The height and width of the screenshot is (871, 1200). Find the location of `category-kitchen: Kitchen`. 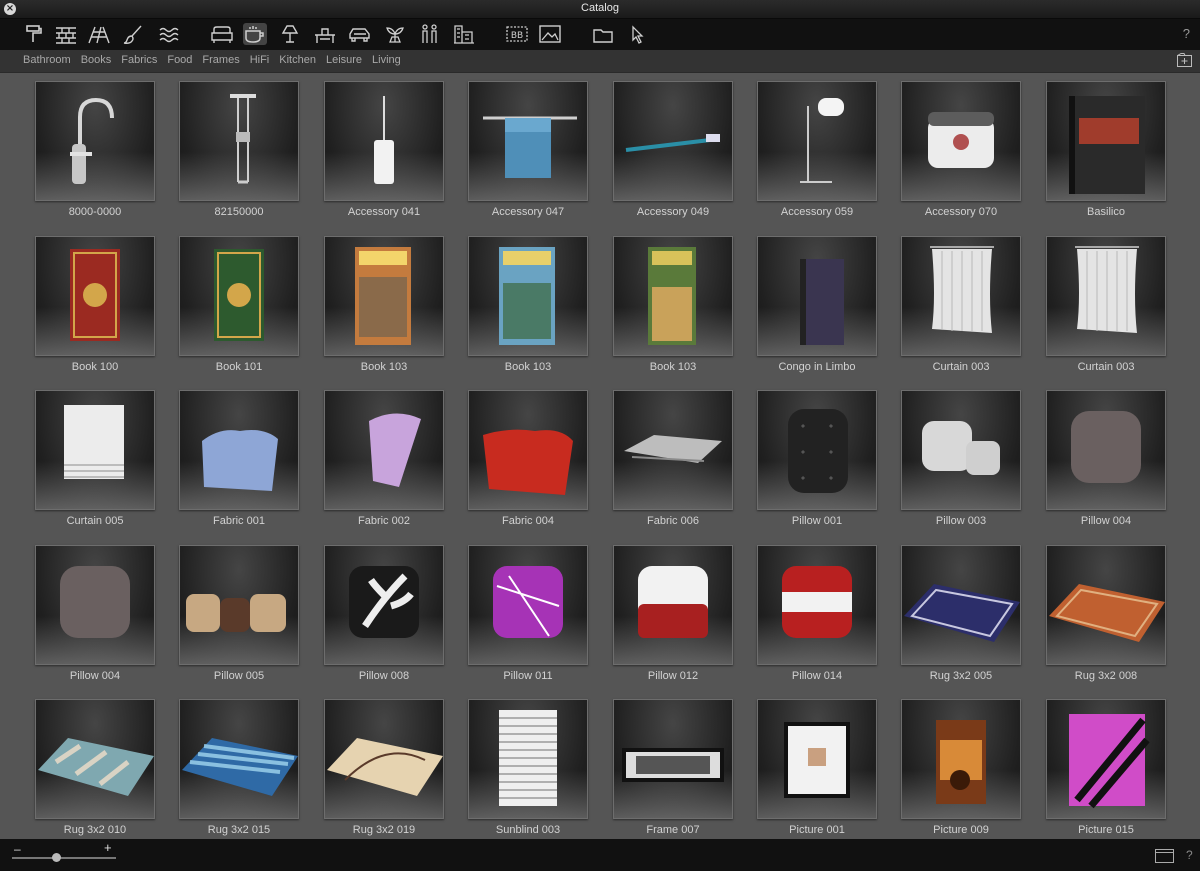

category-kitchen: Kitchen is located at coordinates (297, 60).